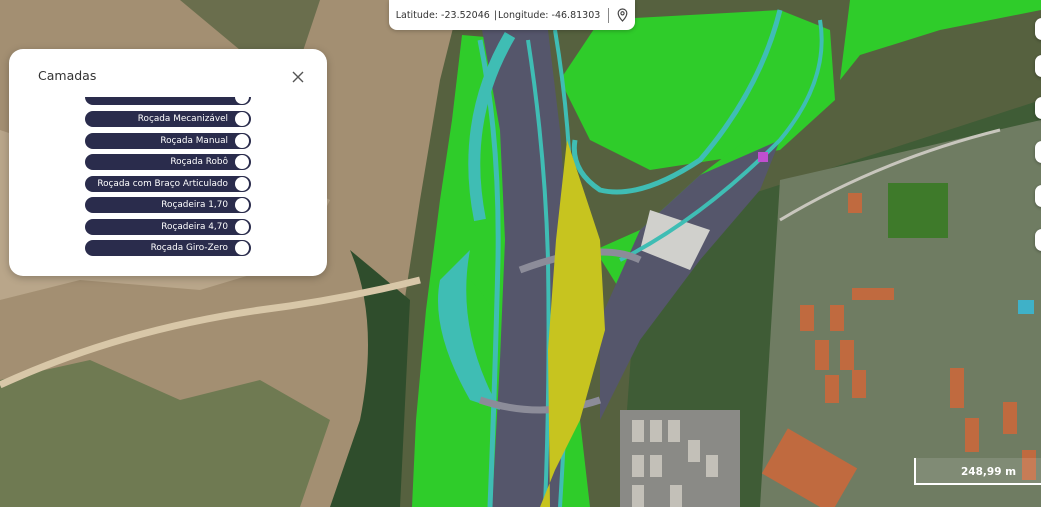  Describe the element at coordinates (189, 248) in the screenshot. I see `layer-label: Roçada Giro-Zero` at that location.